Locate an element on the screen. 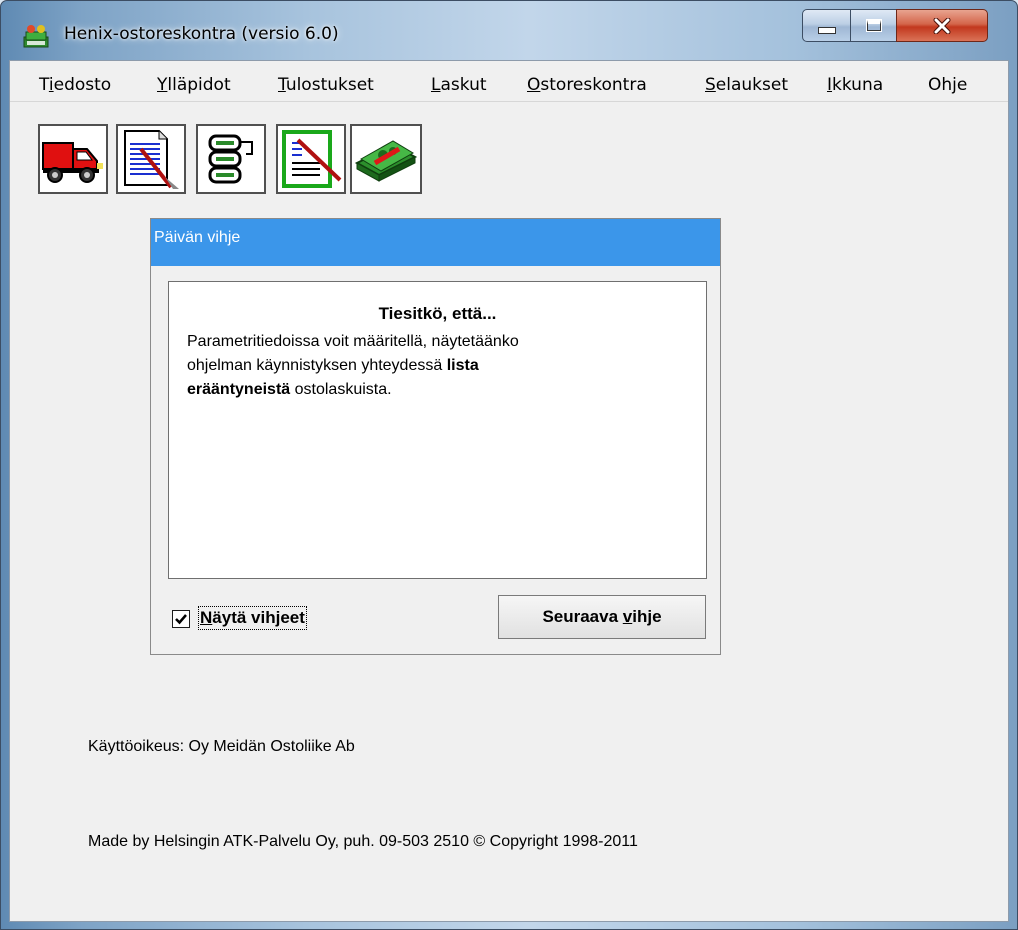 This screenshot has height=930, width=1018. money-icon is located at coordinates (386, 161).